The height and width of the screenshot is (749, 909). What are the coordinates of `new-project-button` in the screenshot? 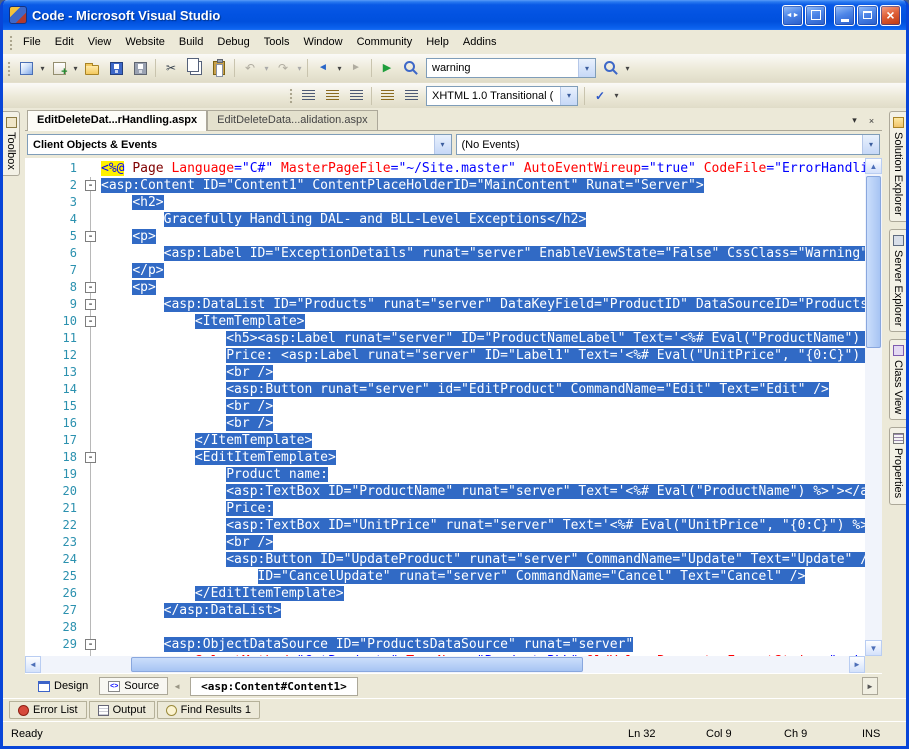 It's located at (26, 68).